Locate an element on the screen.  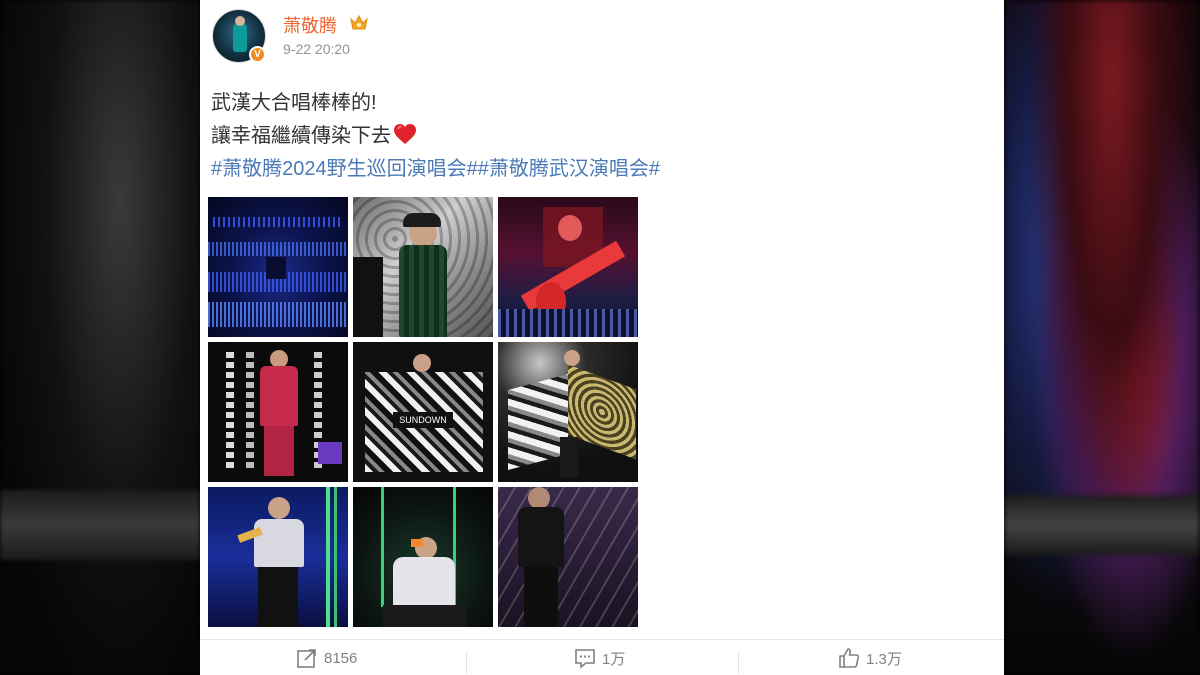
photo-pink-suit-stage is located at coordinates (278, 412).